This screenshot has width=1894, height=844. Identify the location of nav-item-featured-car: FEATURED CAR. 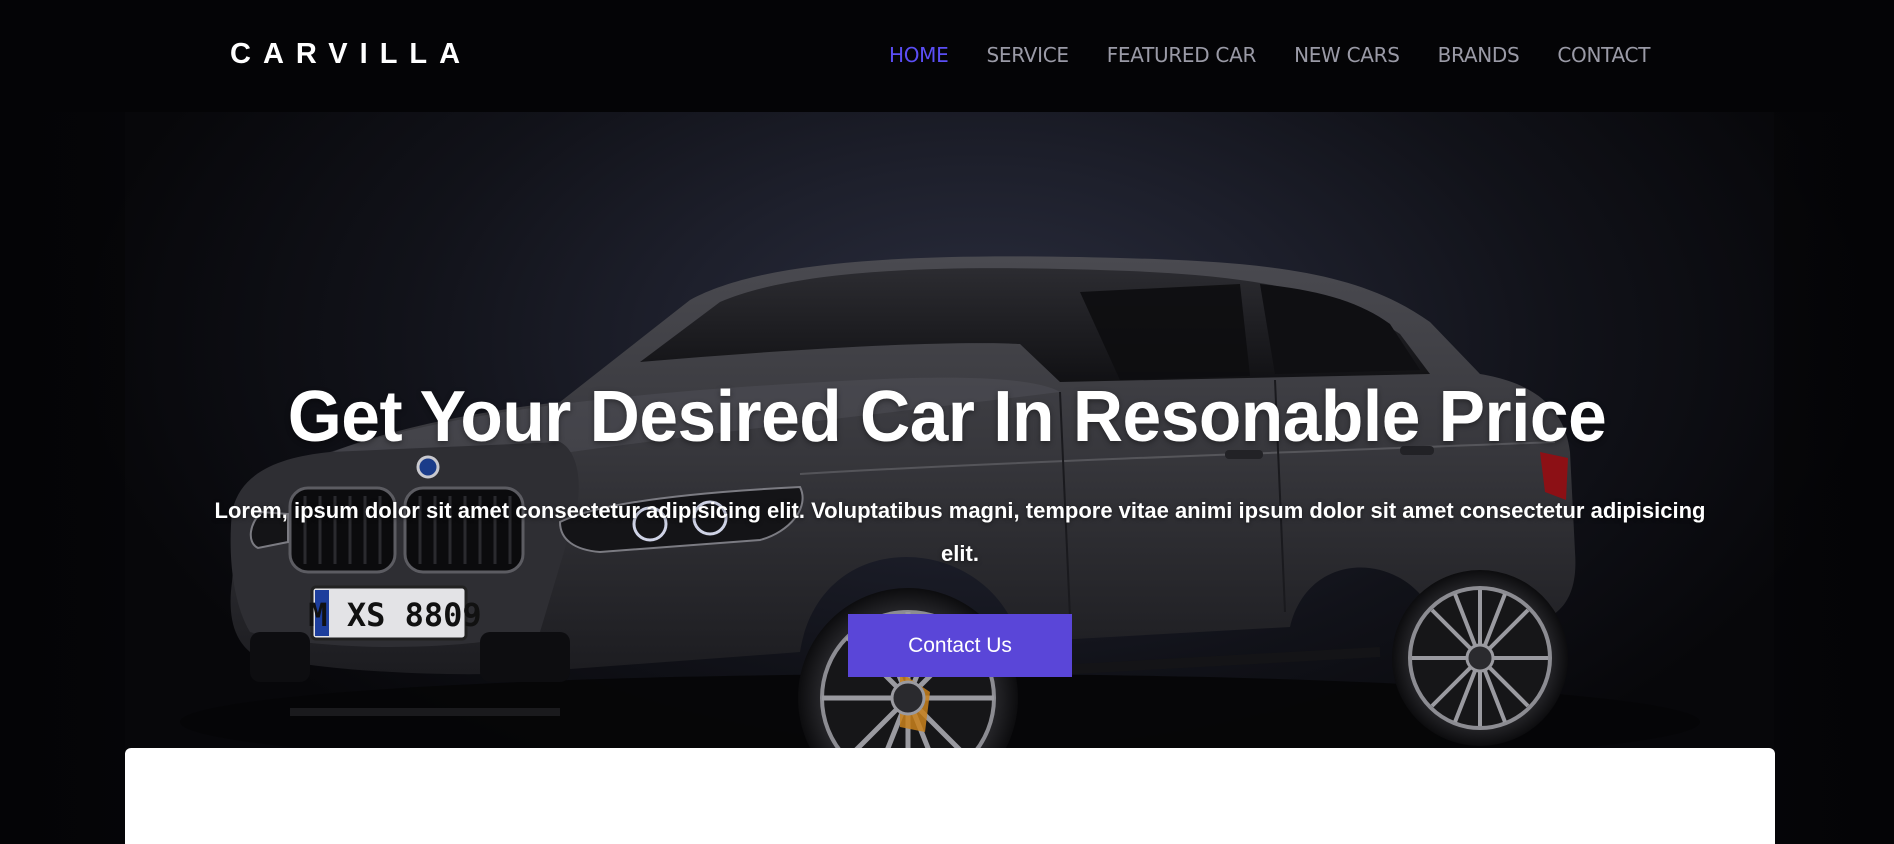
(1182, 55).